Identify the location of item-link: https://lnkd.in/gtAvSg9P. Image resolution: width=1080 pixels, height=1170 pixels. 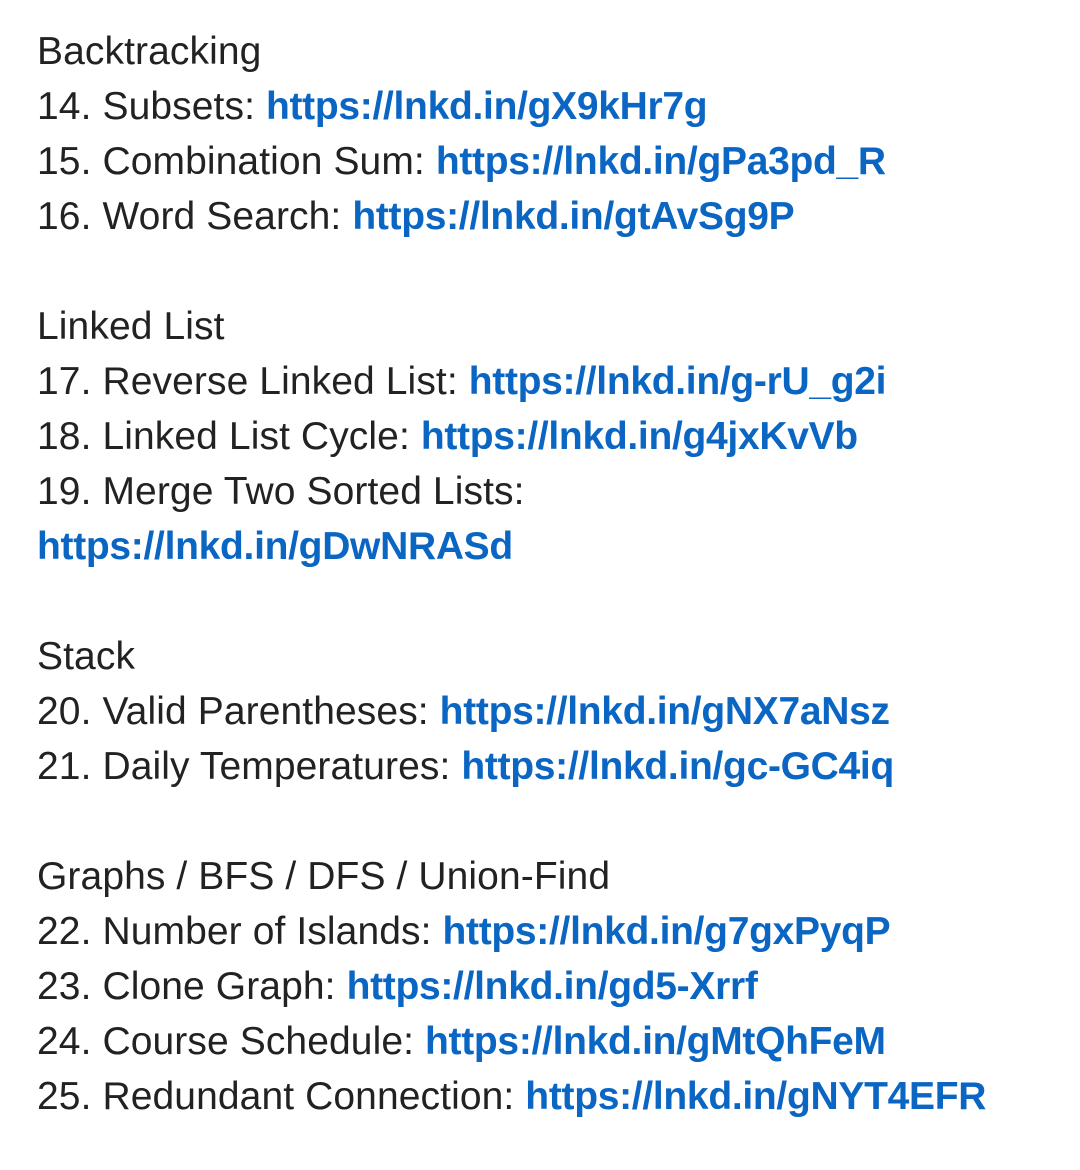
(573, 216).